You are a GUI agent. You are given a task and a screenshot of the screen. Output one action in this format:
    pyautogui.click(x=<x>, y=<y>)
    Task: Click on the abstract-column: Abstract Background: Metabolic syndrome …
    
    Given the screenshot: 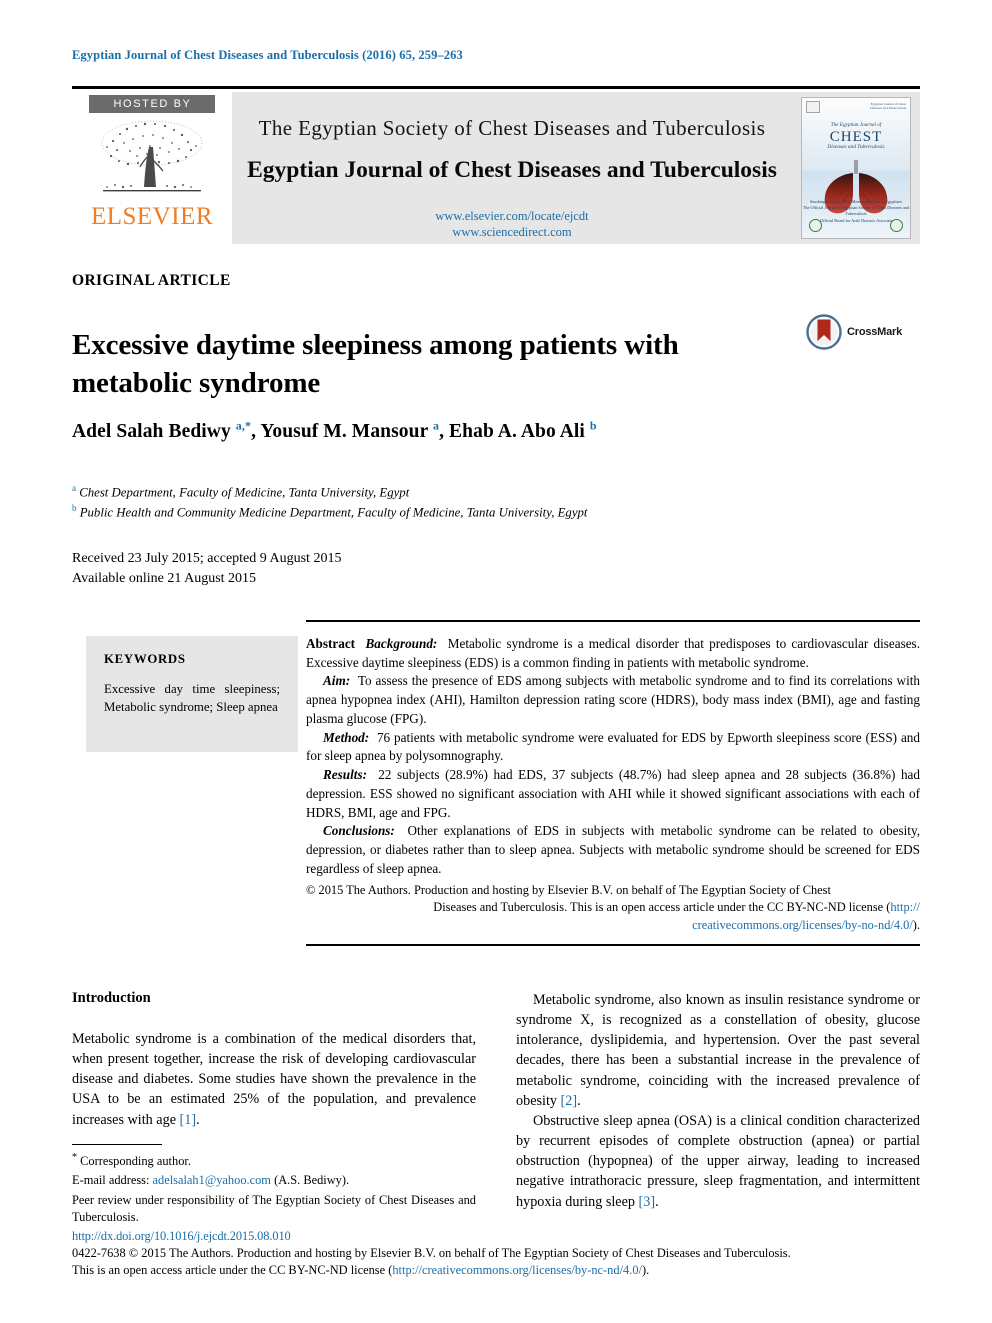 What is the action you would take?
    pyautogui.click(x=613, y=777)
    